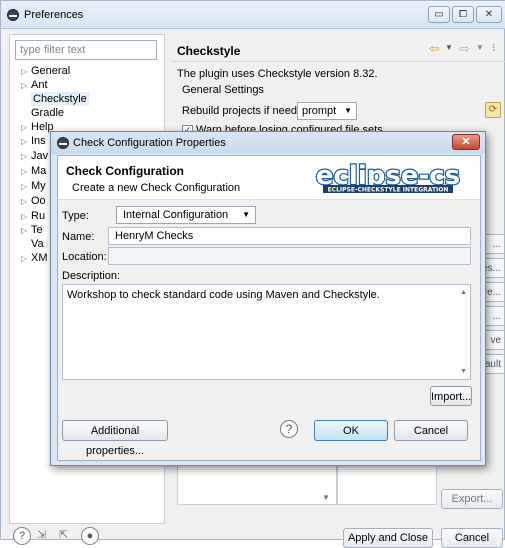 The width and height of the screenshot is (505, 548). I want to click on sidebar-item-team: ▷ Te, so click(32, 230).